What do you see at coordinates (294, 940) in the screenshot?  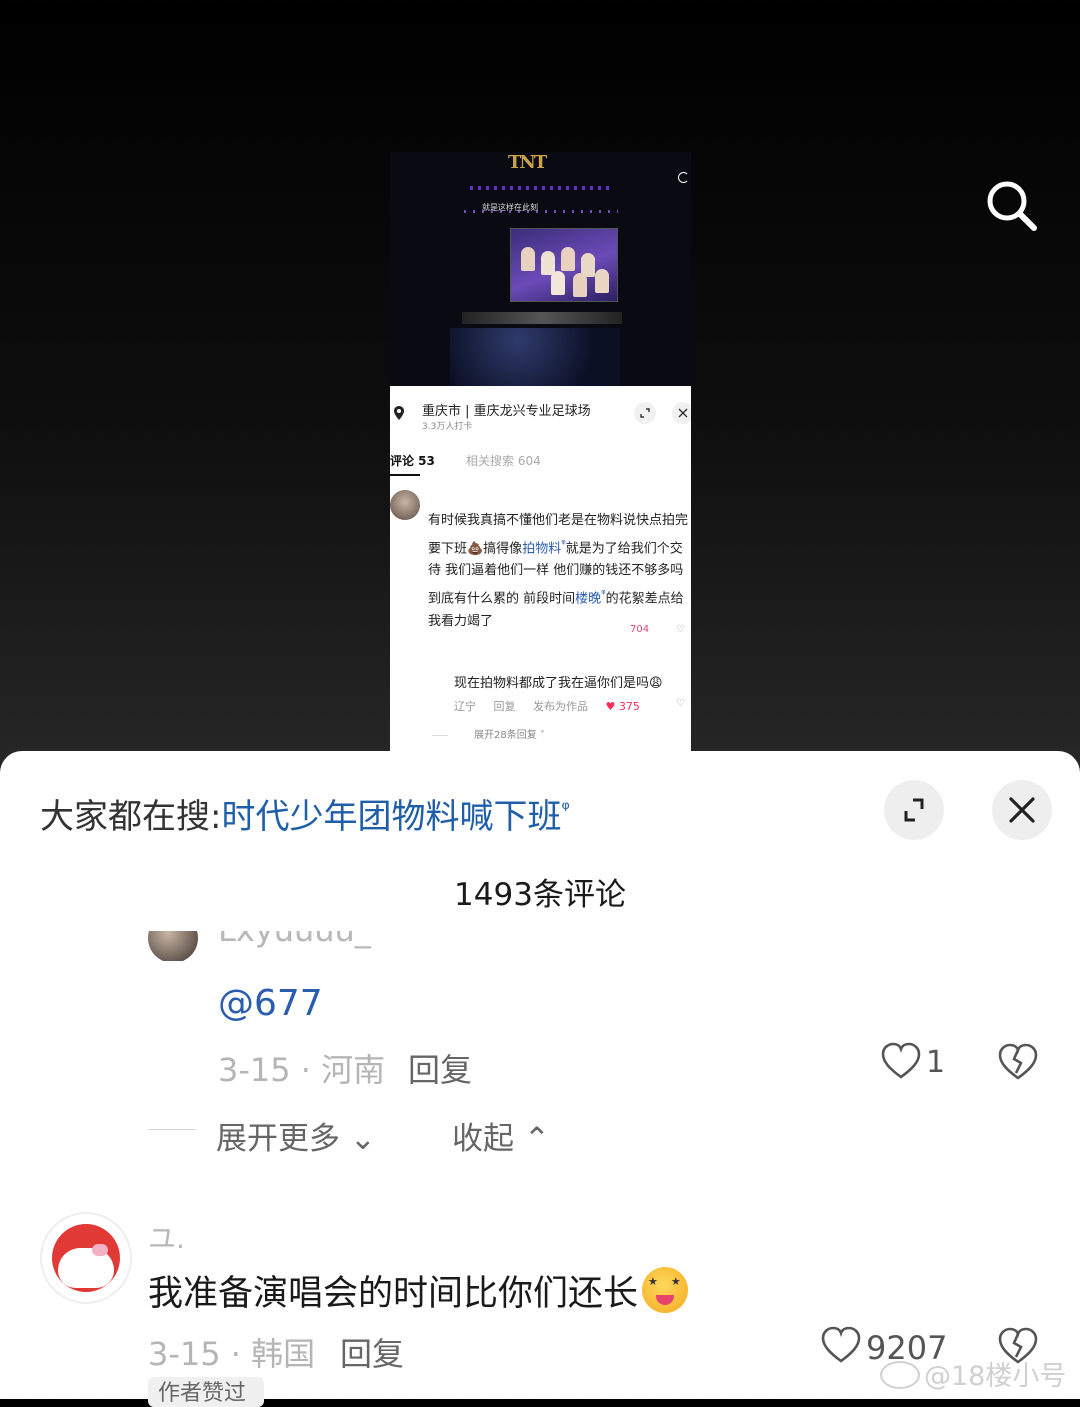 I see `username: Lxyuuuu_` at bounding box center [294, 940].